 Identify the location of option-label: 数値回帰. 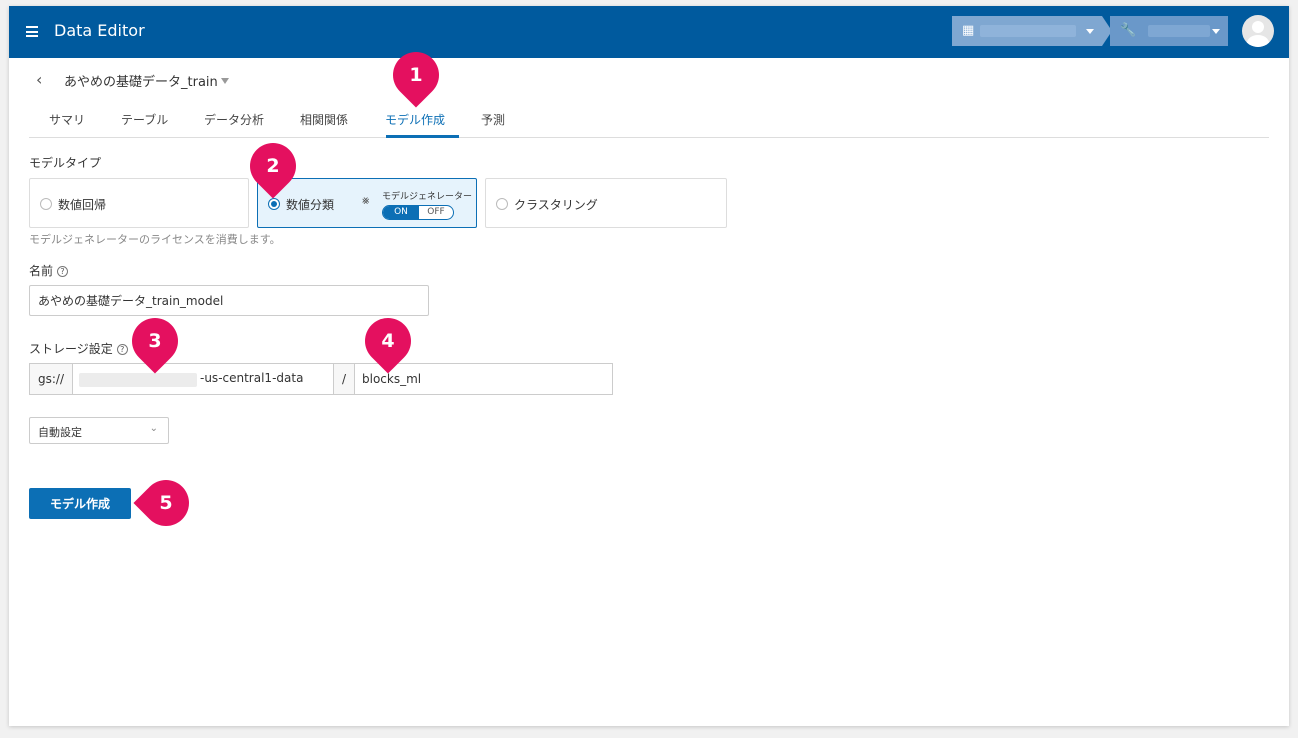
(82, 205).